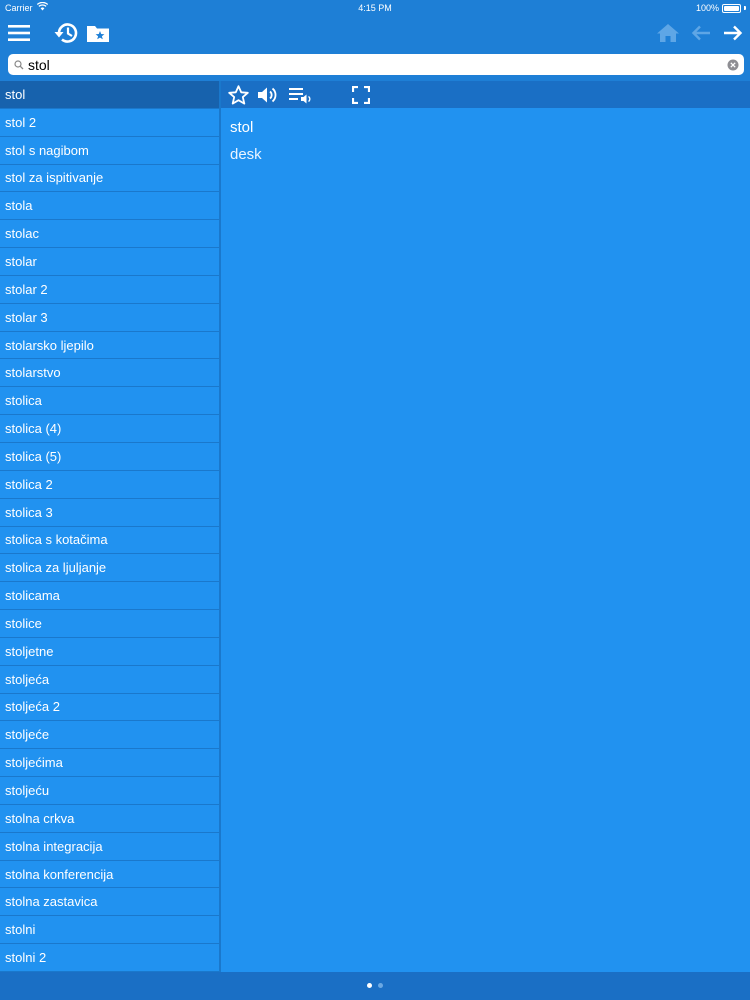 This screenshot has width=750, height=1000. Describe the element at coordinates (109, 206) in the screenshot. I see `list-item: stola` at that location.